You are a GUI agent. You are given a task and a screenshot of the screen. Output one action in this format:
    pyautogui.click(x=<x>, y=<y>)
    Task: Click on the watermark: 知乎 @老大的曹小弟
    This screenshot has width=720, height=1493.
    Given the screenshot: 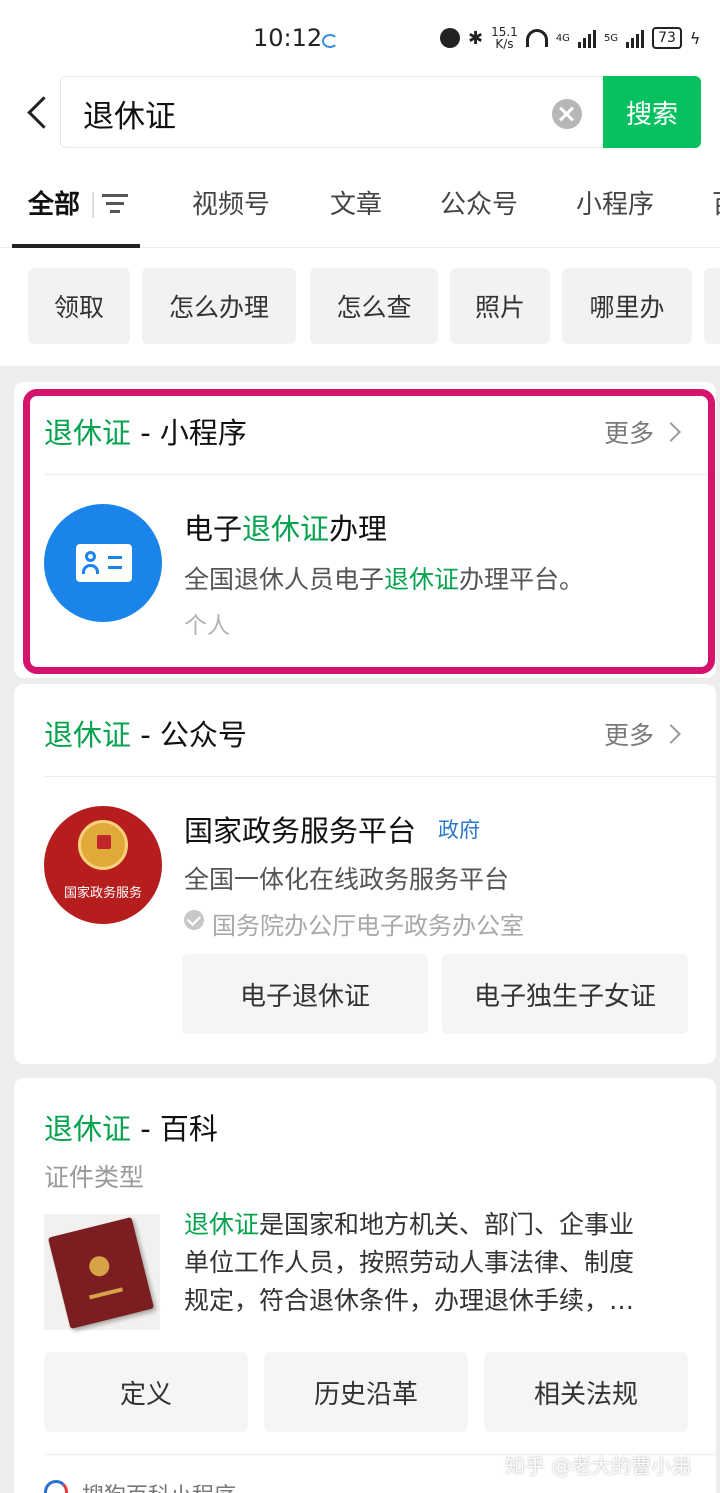 What is the action you would take?
    pyautogui.click(x=598, y=1466)
    